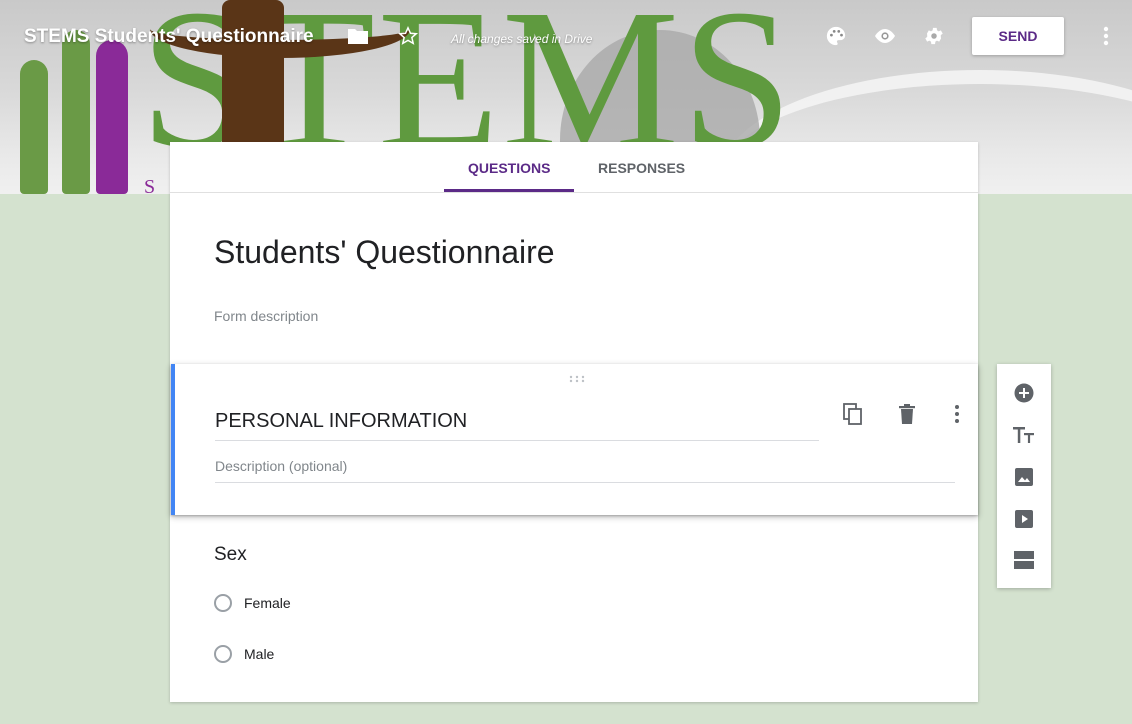 Image resolution: width=1132 pixels, height=724 pixels. I want to click on add-section-icon, so click(1024, 560).